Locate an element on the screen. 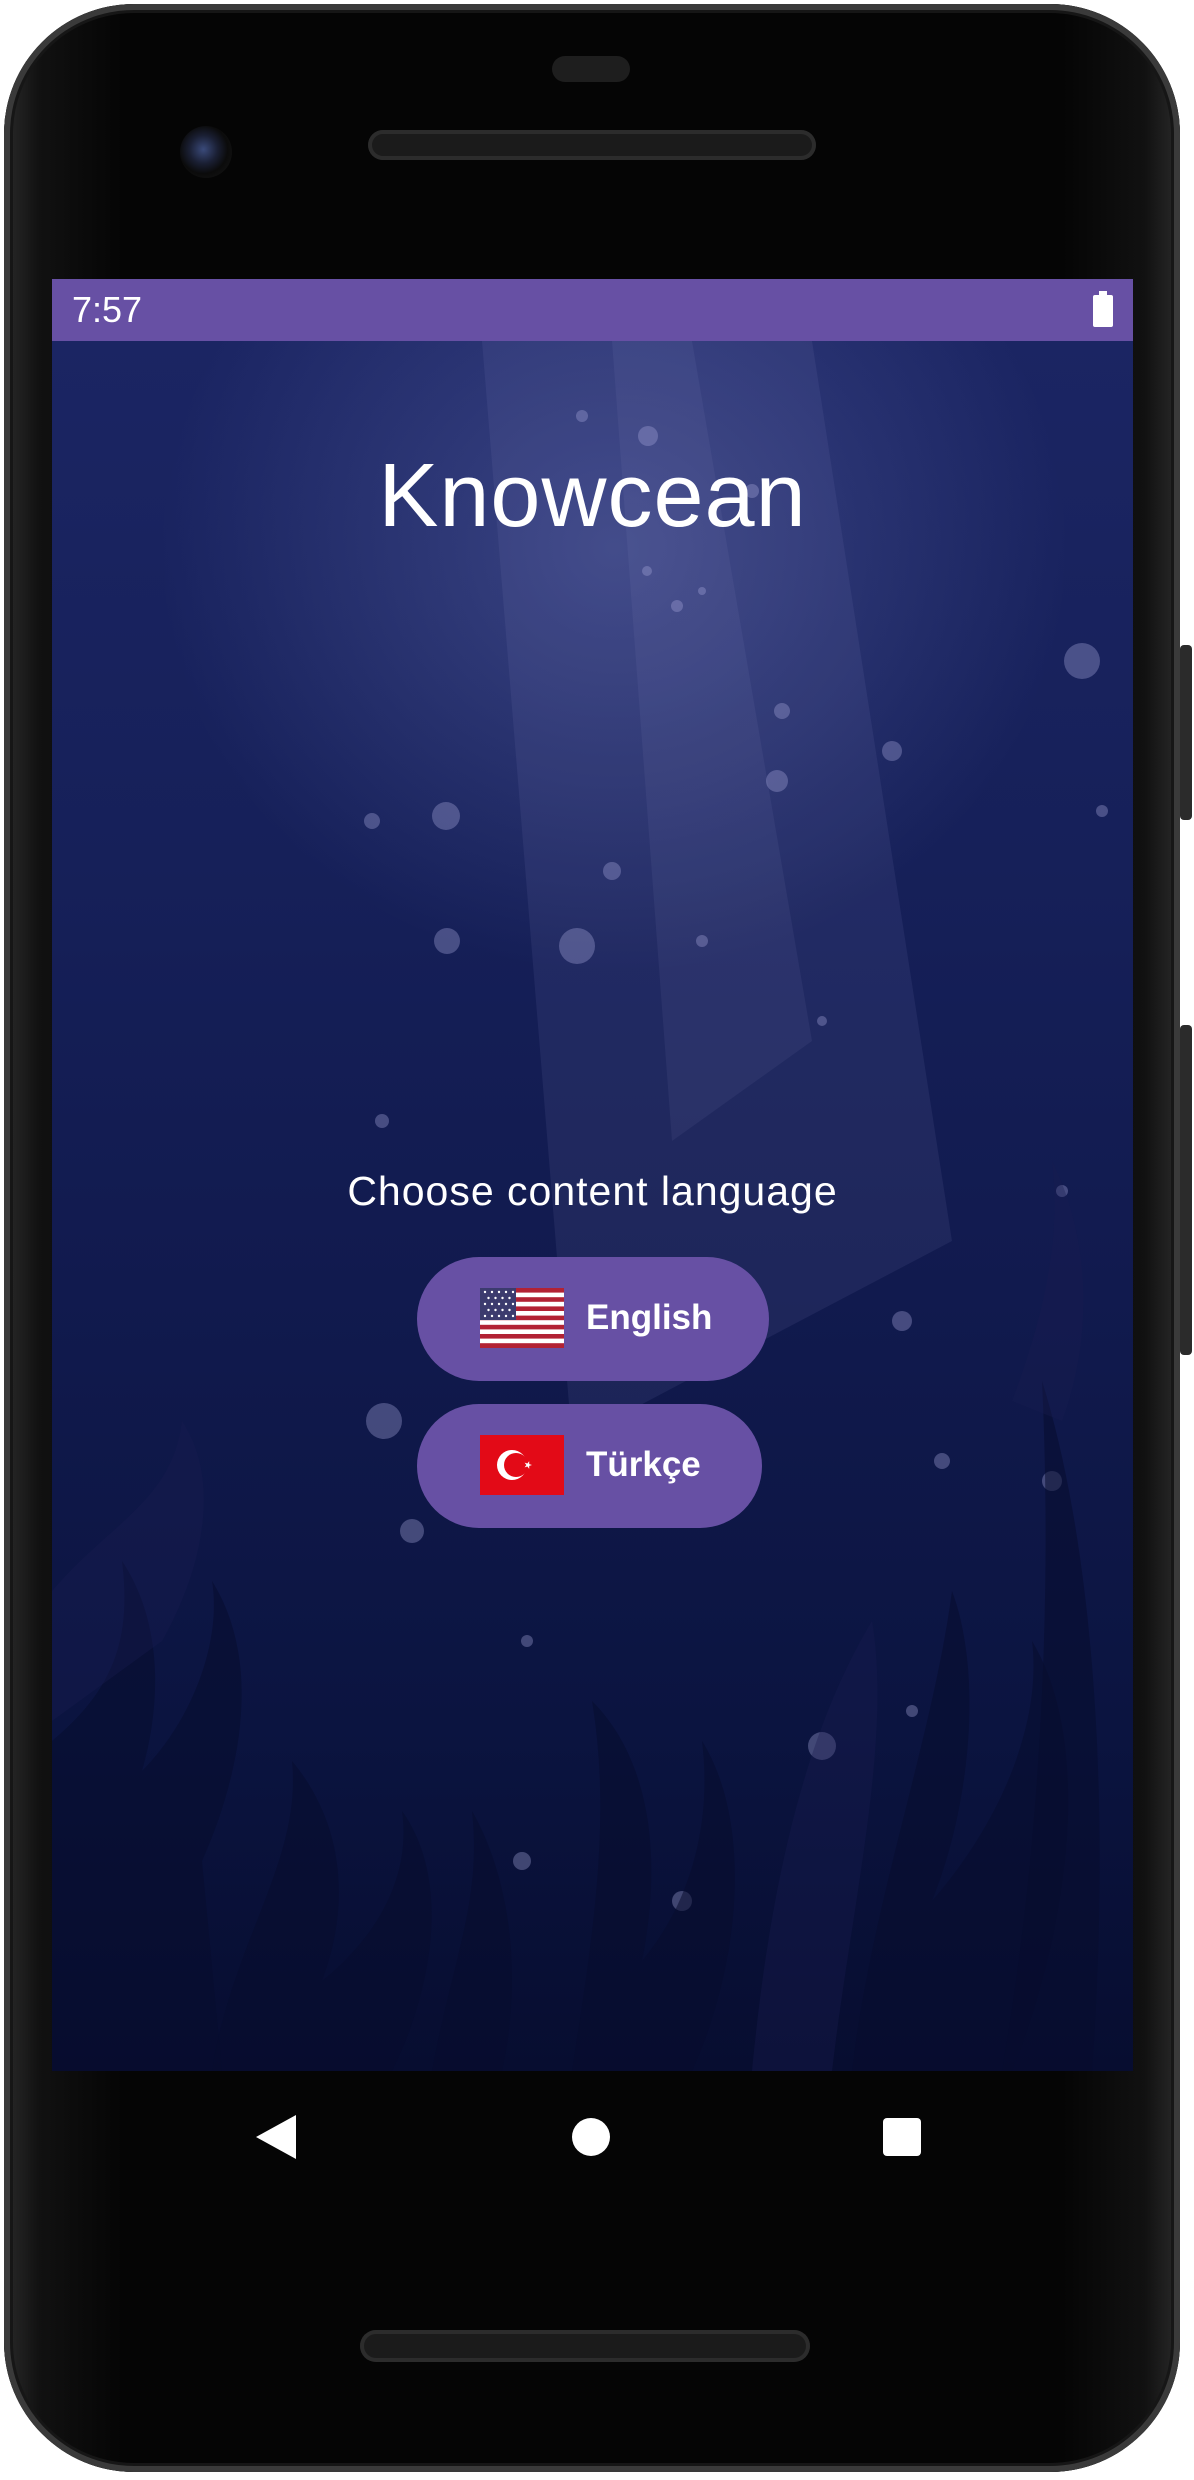 The width and height of the screenshot is (1194, 2480). back-triangle-icon is located at coordinates (276, 2137).